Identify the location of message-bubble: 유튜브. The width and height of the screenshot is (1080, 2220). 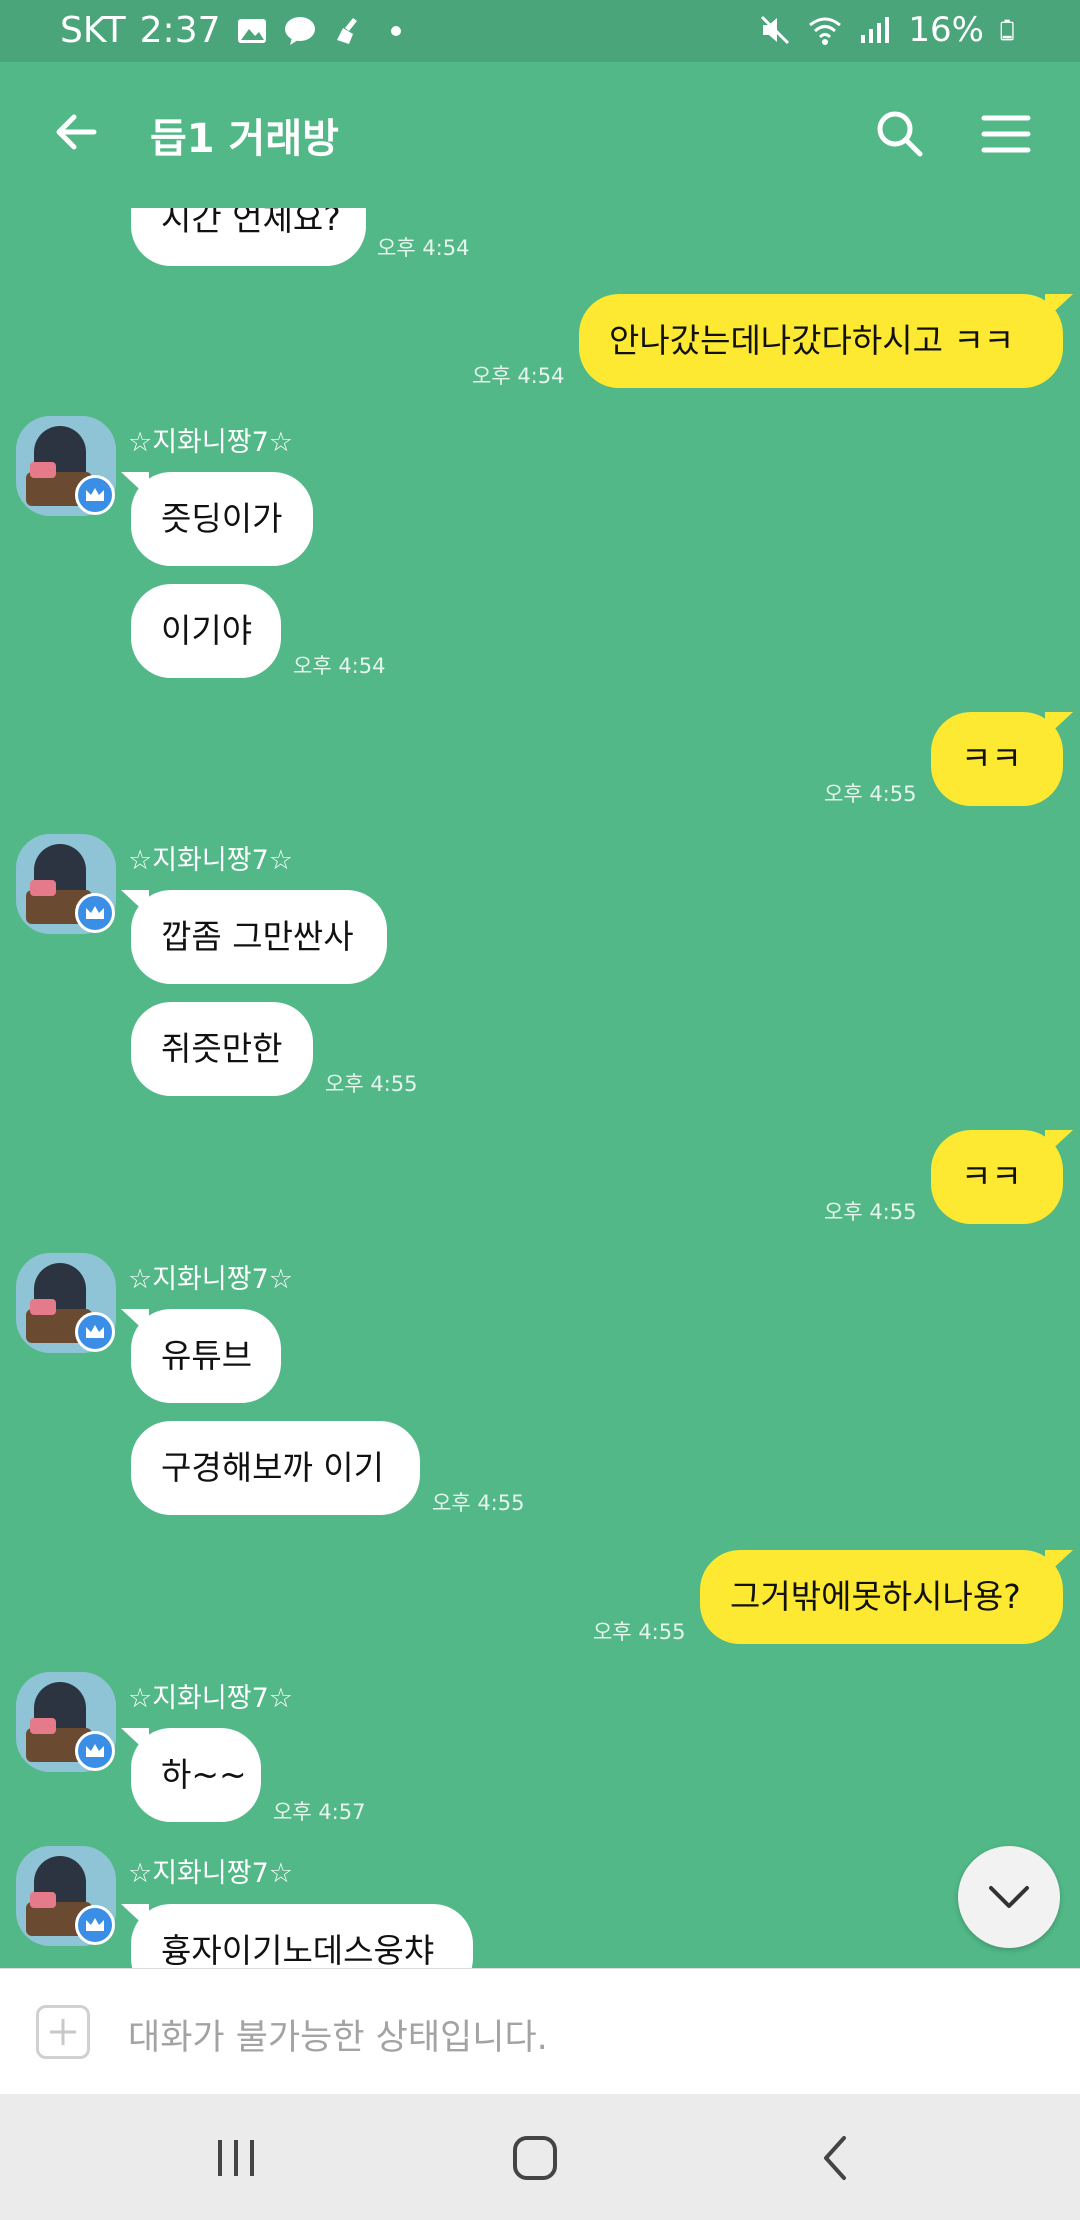
(206, 1356).